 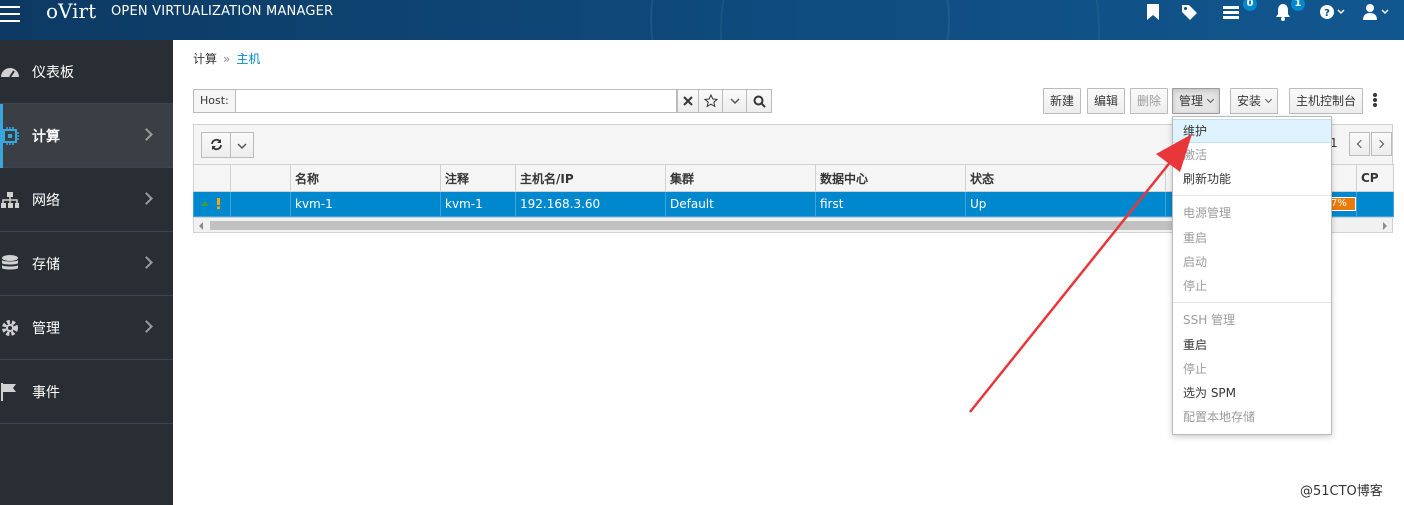 What do you see at coordinates (260, 178) in the screenshot?
I see `column-header-alerts` at bounding box center [260, 178].